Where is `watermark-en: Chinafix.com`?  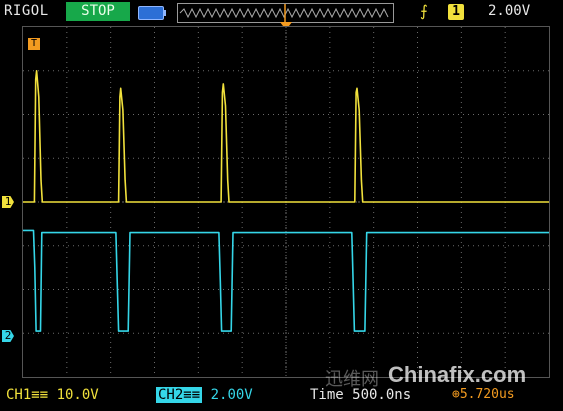
watermark-en: Chinafix.com is located at coordinates (457, 374).